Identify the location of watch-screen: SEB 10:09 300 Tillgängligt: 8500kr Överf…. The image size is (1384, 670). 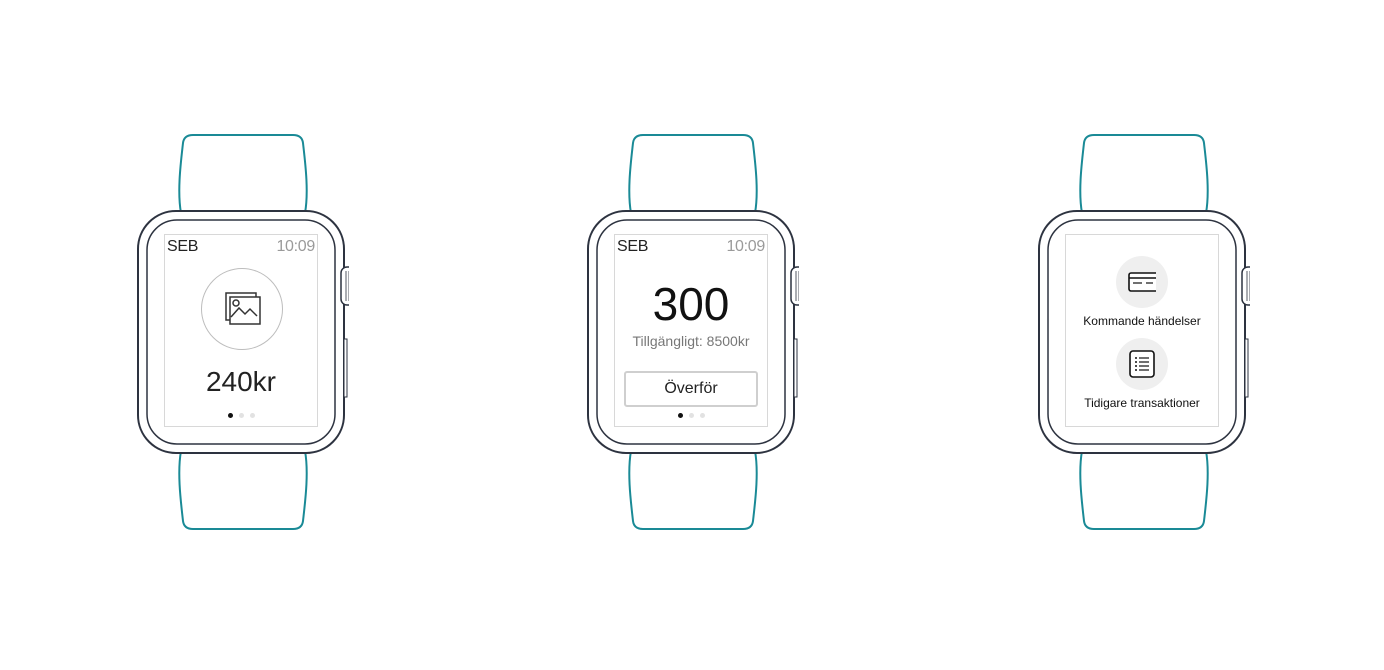
(691, 330).